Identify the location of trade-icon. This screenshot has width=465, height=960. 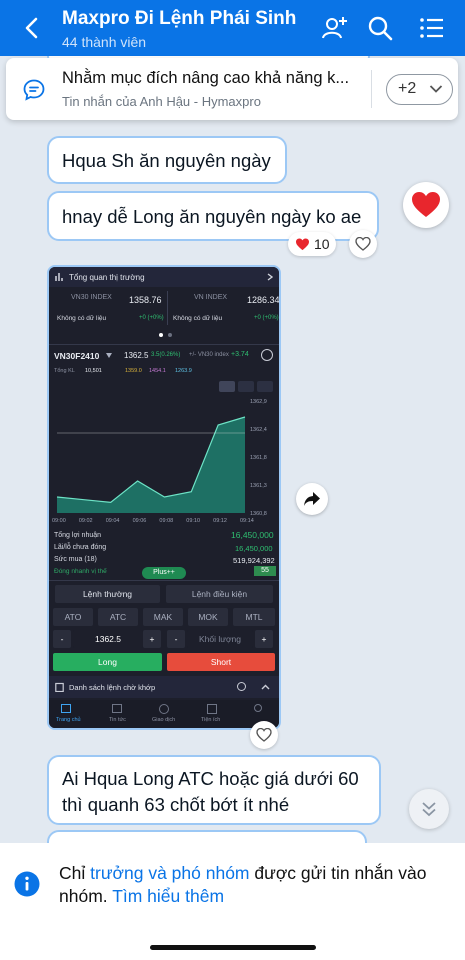
(164, 709).